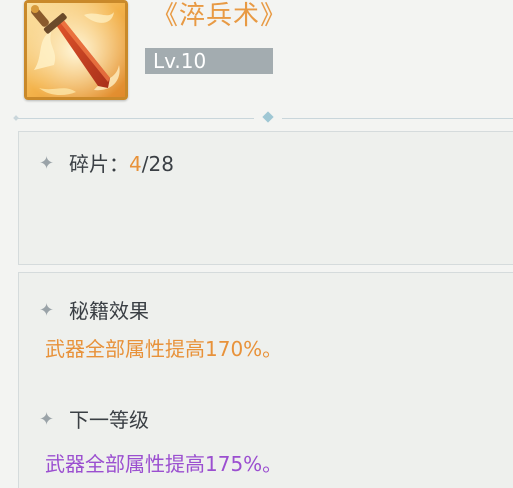  What do you see at coordinates (268, 117) in the screenshot?
I see `divider-diamond-icon` at bounding box center [268, 117].